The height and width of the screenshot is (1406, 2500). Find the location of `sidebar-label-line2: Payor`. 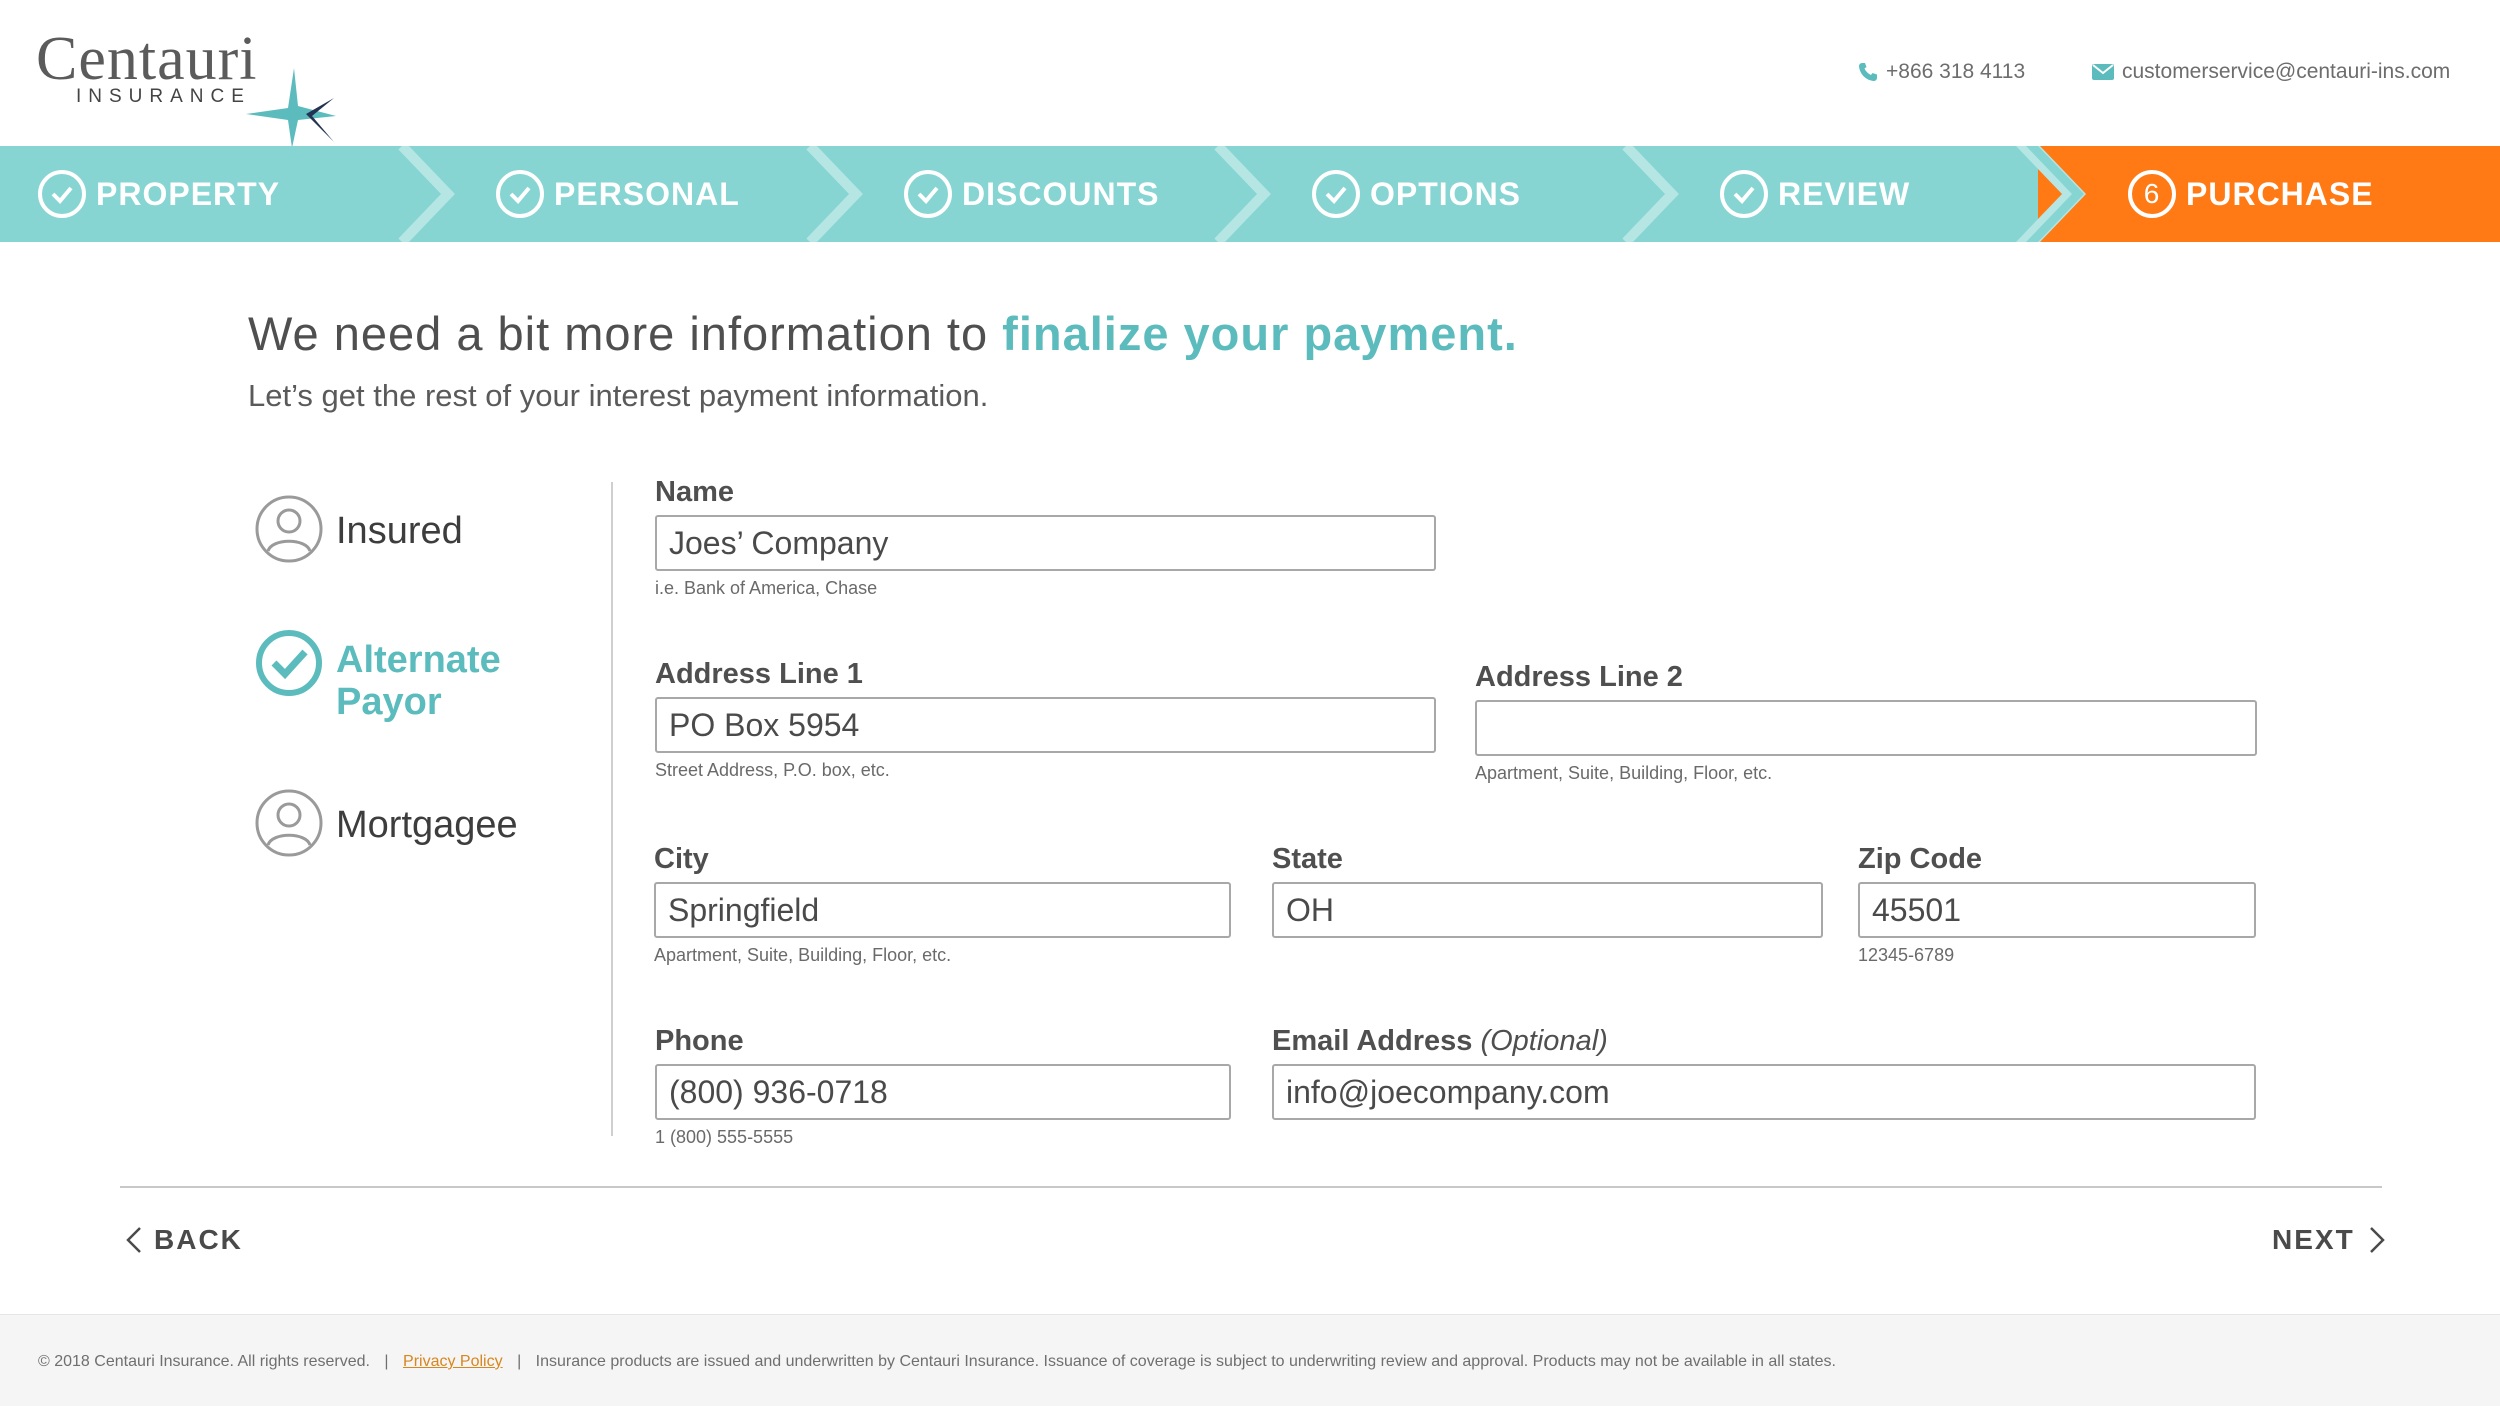

sidebar-label-line2: Payor is located at coordinates (389, 702).